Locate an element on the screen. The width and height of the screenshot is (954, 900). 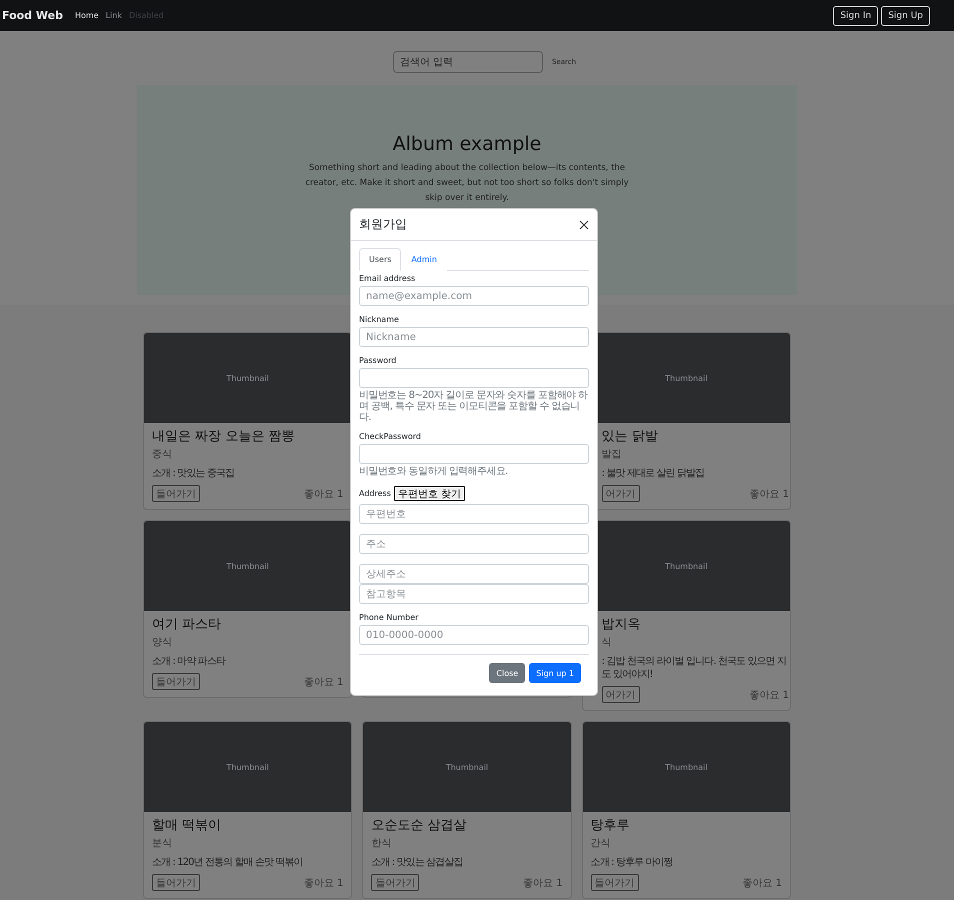
hero-text: Something short and leading about the collection below—its contents, the creator, etc. Make it short and sweet, but not too short so folks don't simply skip over it entirely. is located at coordinates (467, 183).